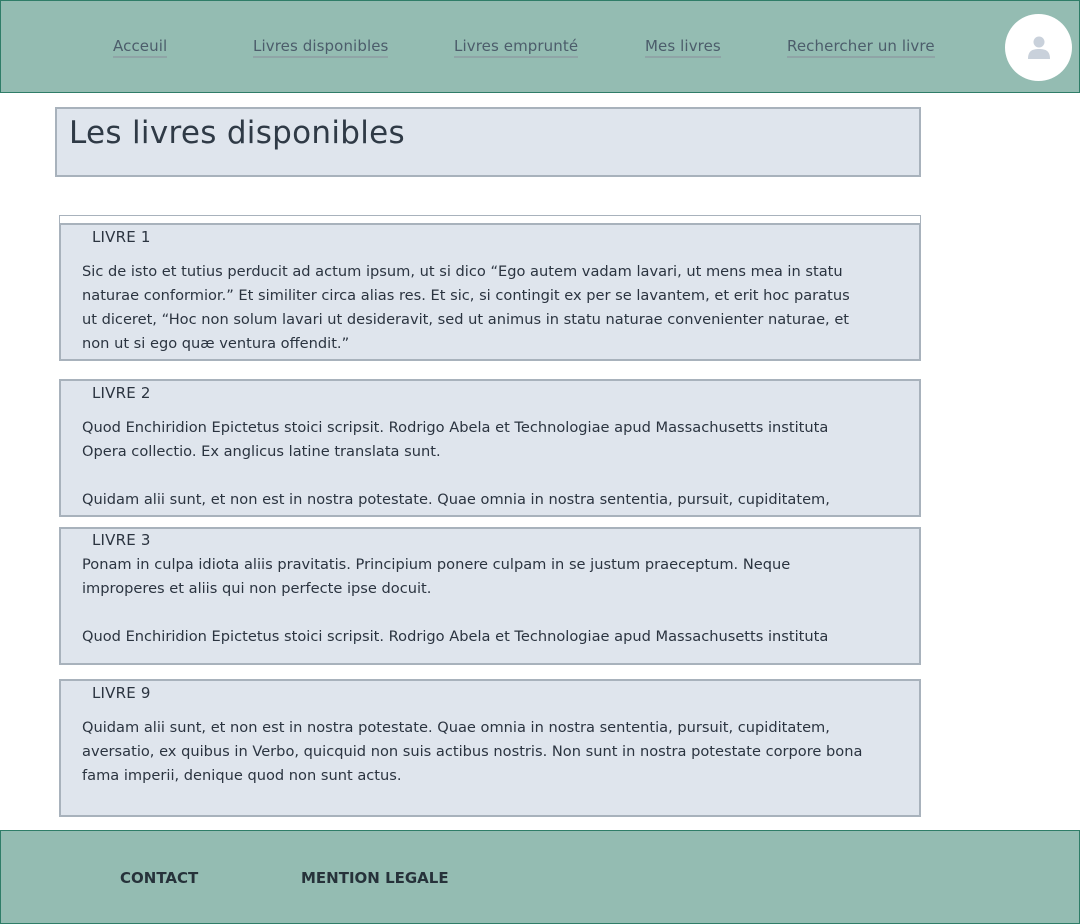 Image resolution: width=1080 pixels, height=924 pixels. What do you see at coordinates (861, 47) in the screenshot?
I see `nav-link-rechercher: Rechercher un livre` at bounding box center [861, 47].